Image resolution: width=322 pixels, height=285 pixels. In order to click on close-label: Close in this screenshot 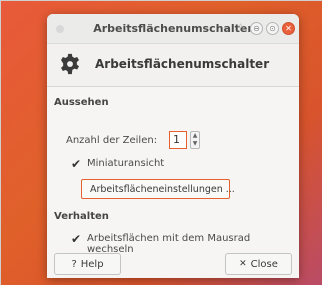, I will do `click(264, 264)`.